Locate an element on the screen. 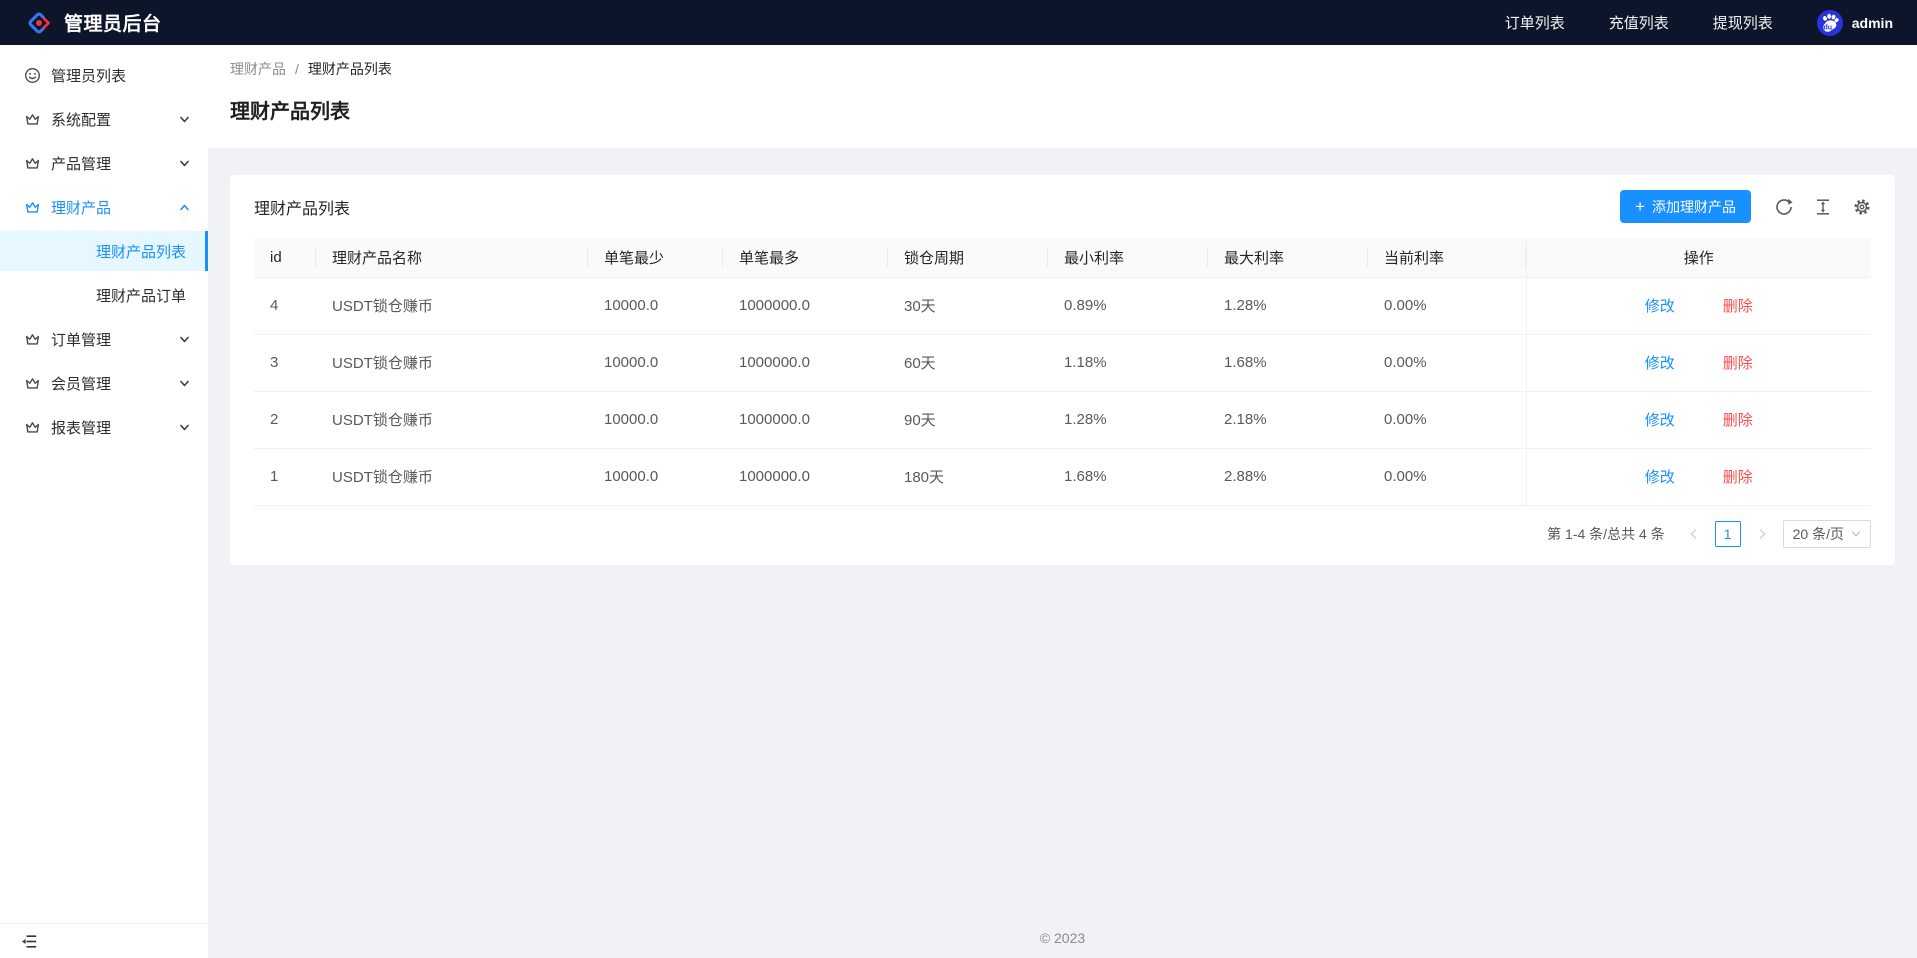 Image resolution: width=1917 pixels, height=958 pixels. sidebar-item-system-config: 系统配置 is located at coordinates (104, 119).